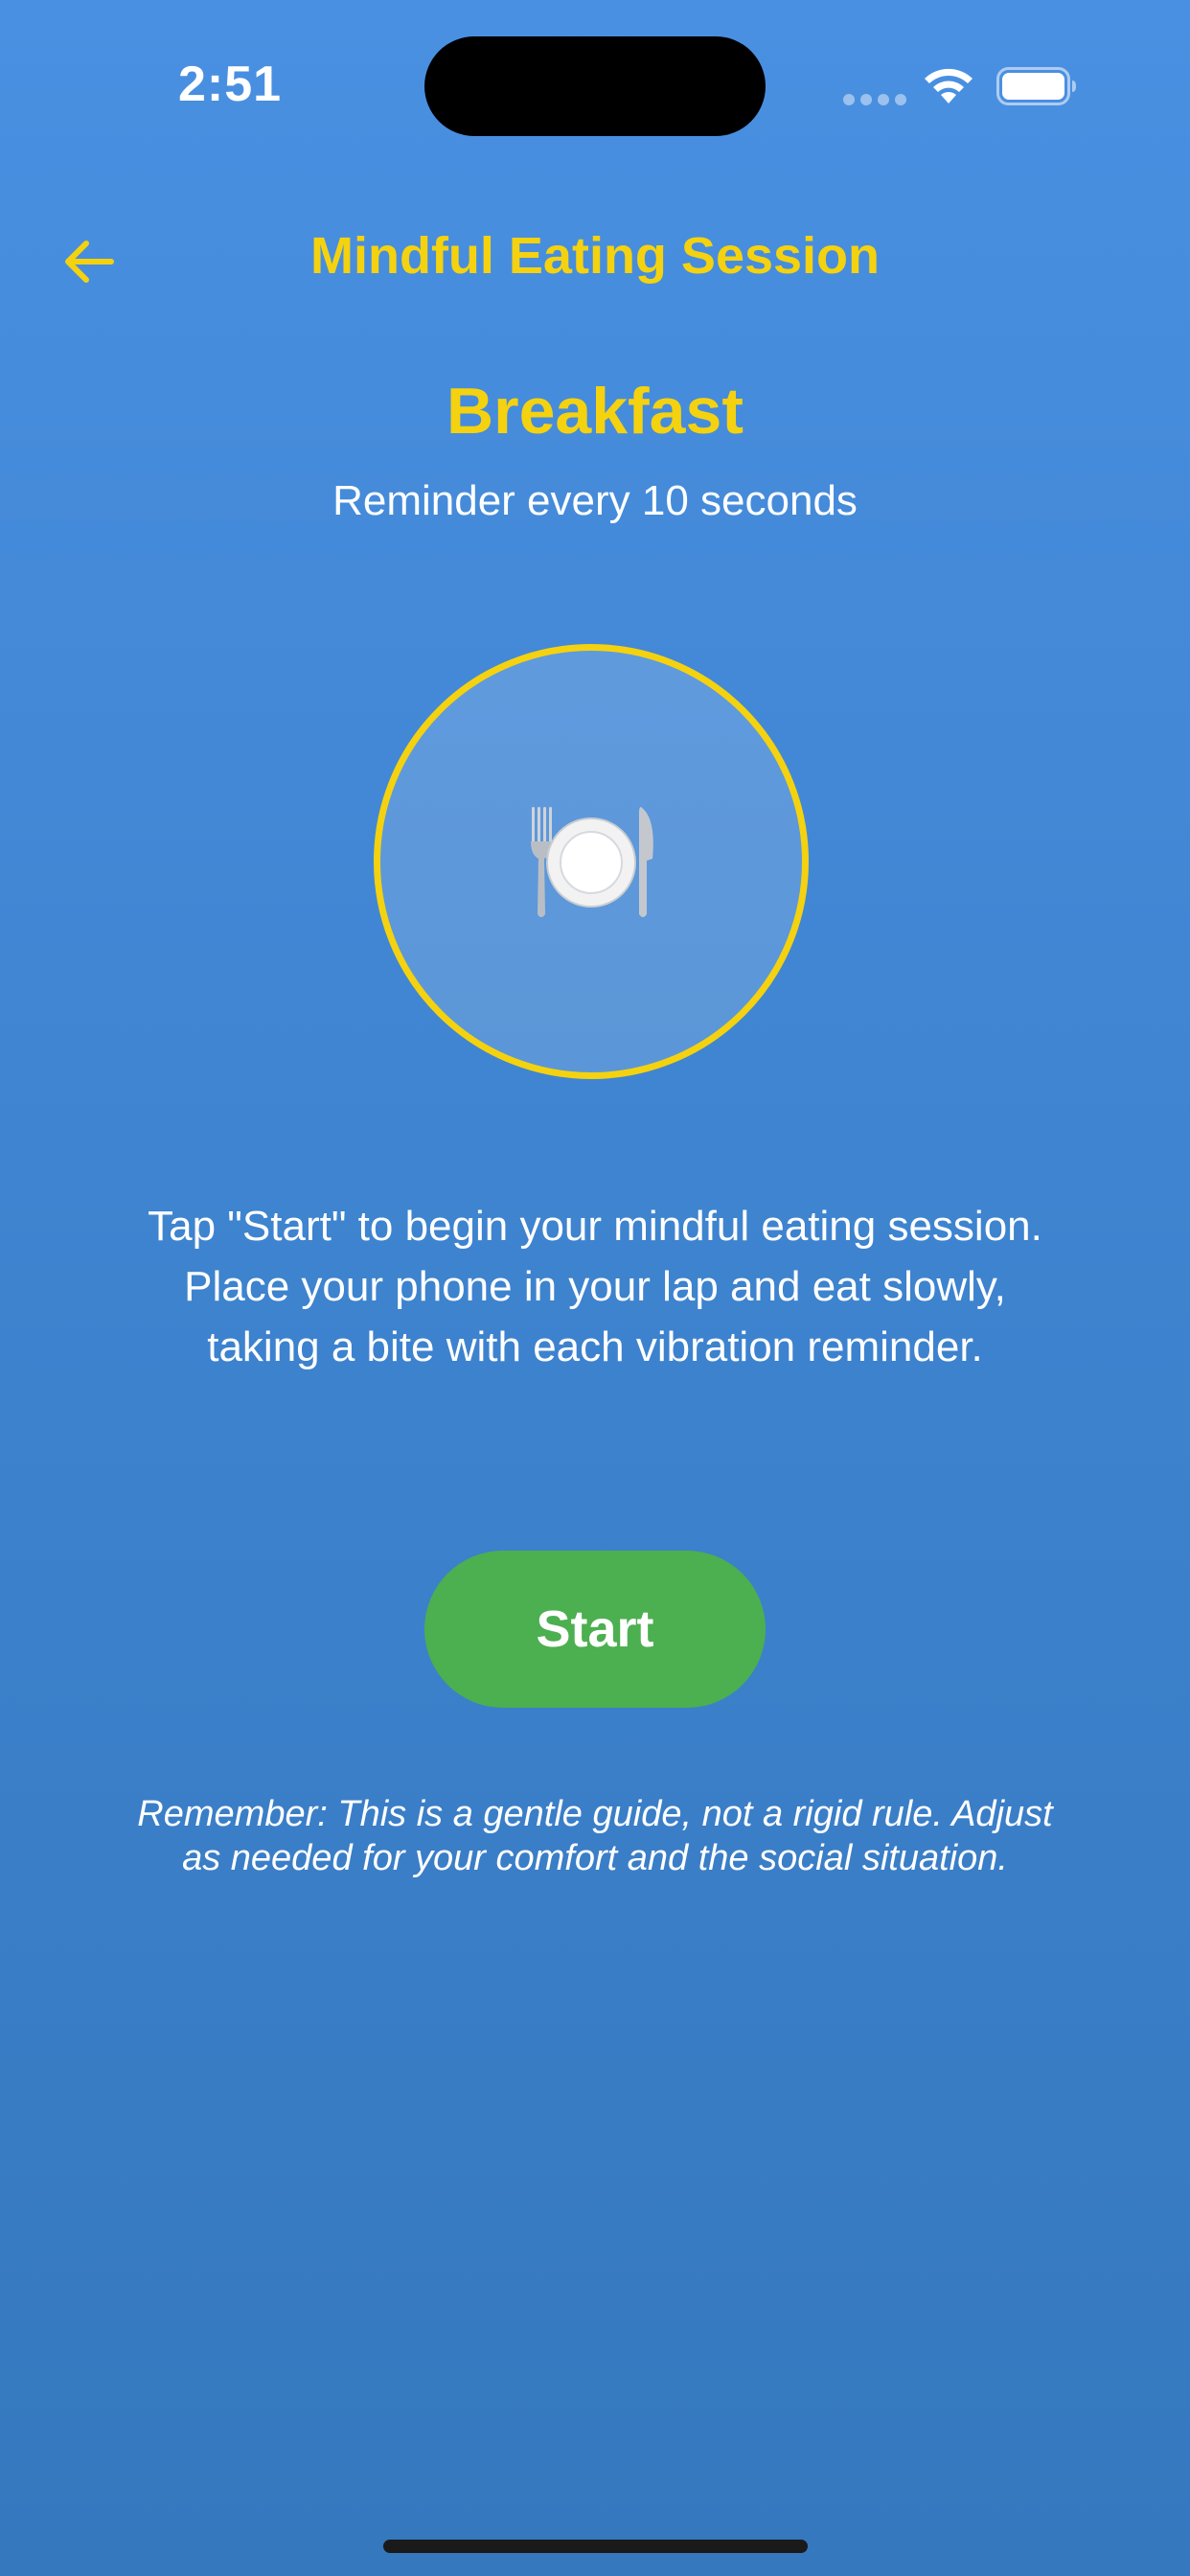  What do you see at coordinates (874, 99) in the screenshot?
I see `signal-icon` at bounding box center [874, 99].